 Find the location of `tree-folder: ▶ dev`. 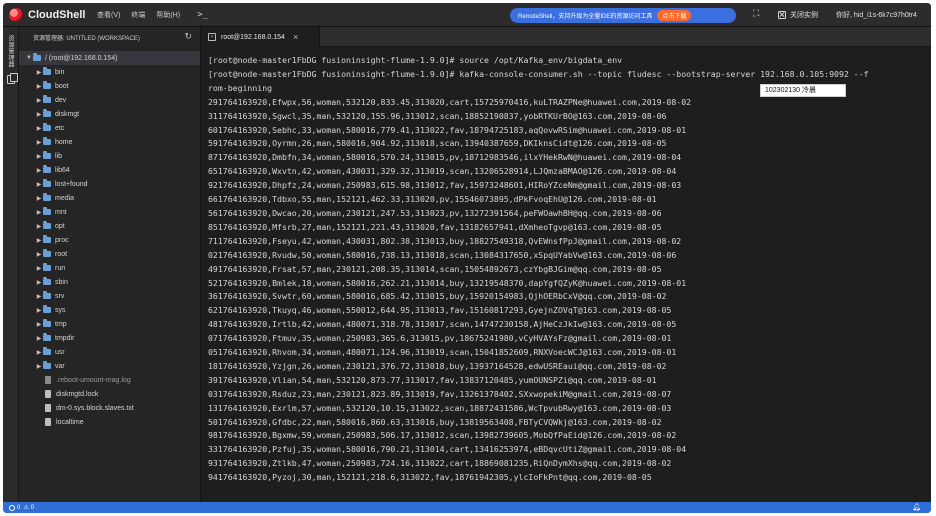

tree-folder: ▶ dev is located at coordinates (109, 100).